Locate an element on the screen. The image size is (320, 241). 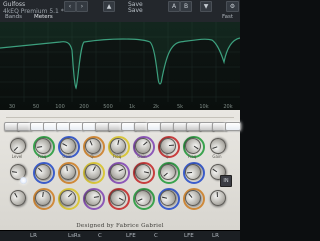
power-light-icon is located at coordinates (23, 180).